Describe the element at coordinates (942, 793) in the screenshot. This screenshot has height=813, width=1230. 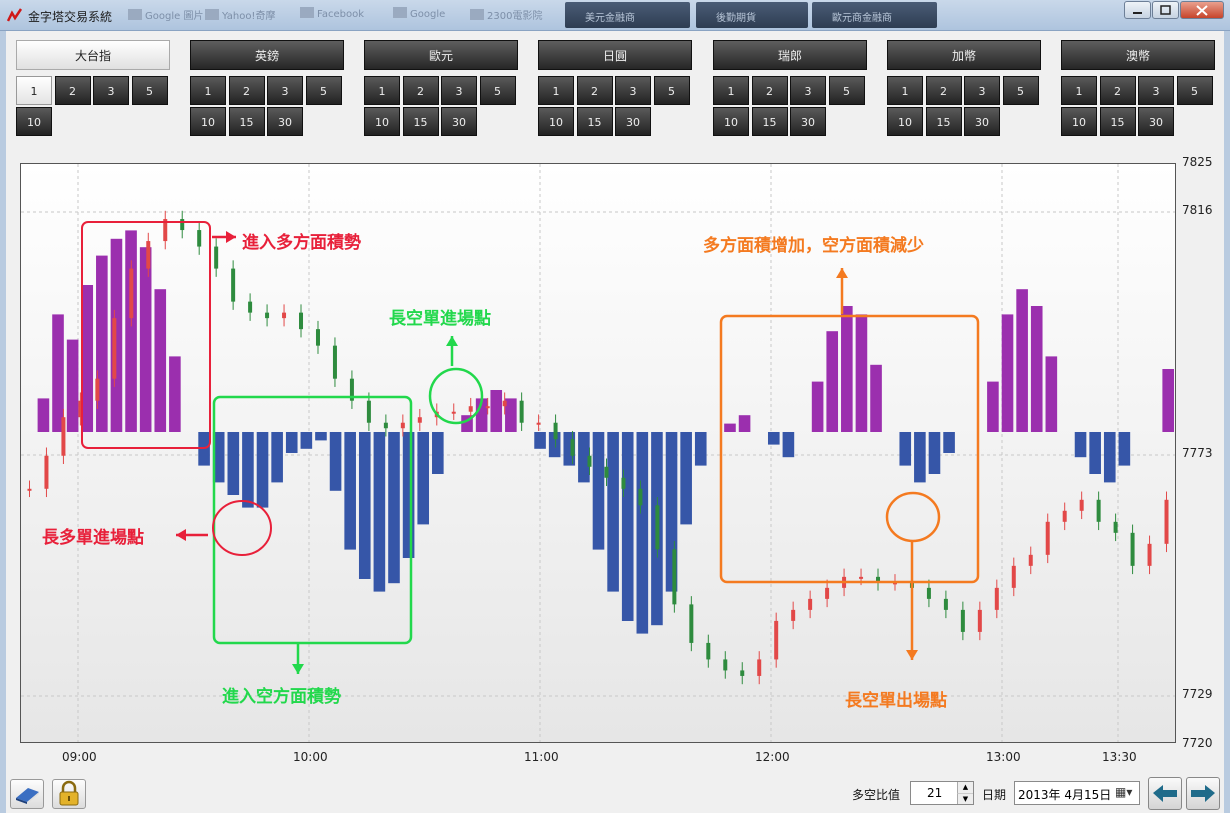
I see `ratio-stepper: 21 ▲ ▼` at that location.